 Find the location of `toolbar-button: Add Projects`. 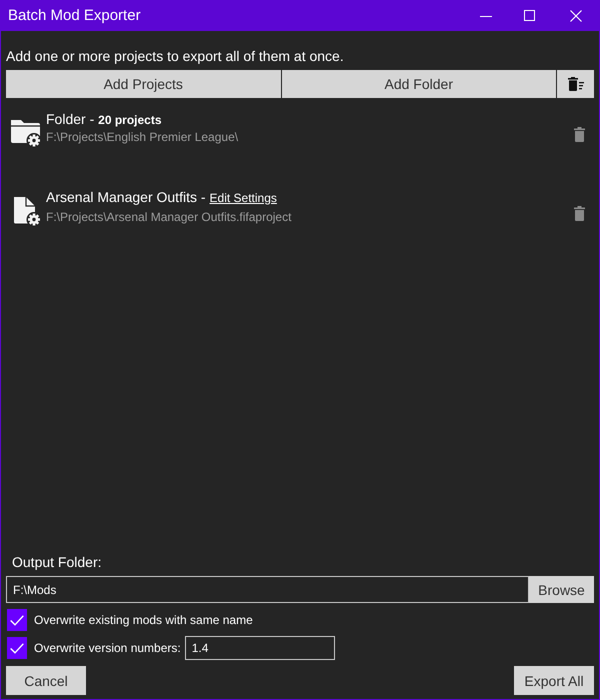

toolbar-button: Add Projects is located at coordinates (143, 84).